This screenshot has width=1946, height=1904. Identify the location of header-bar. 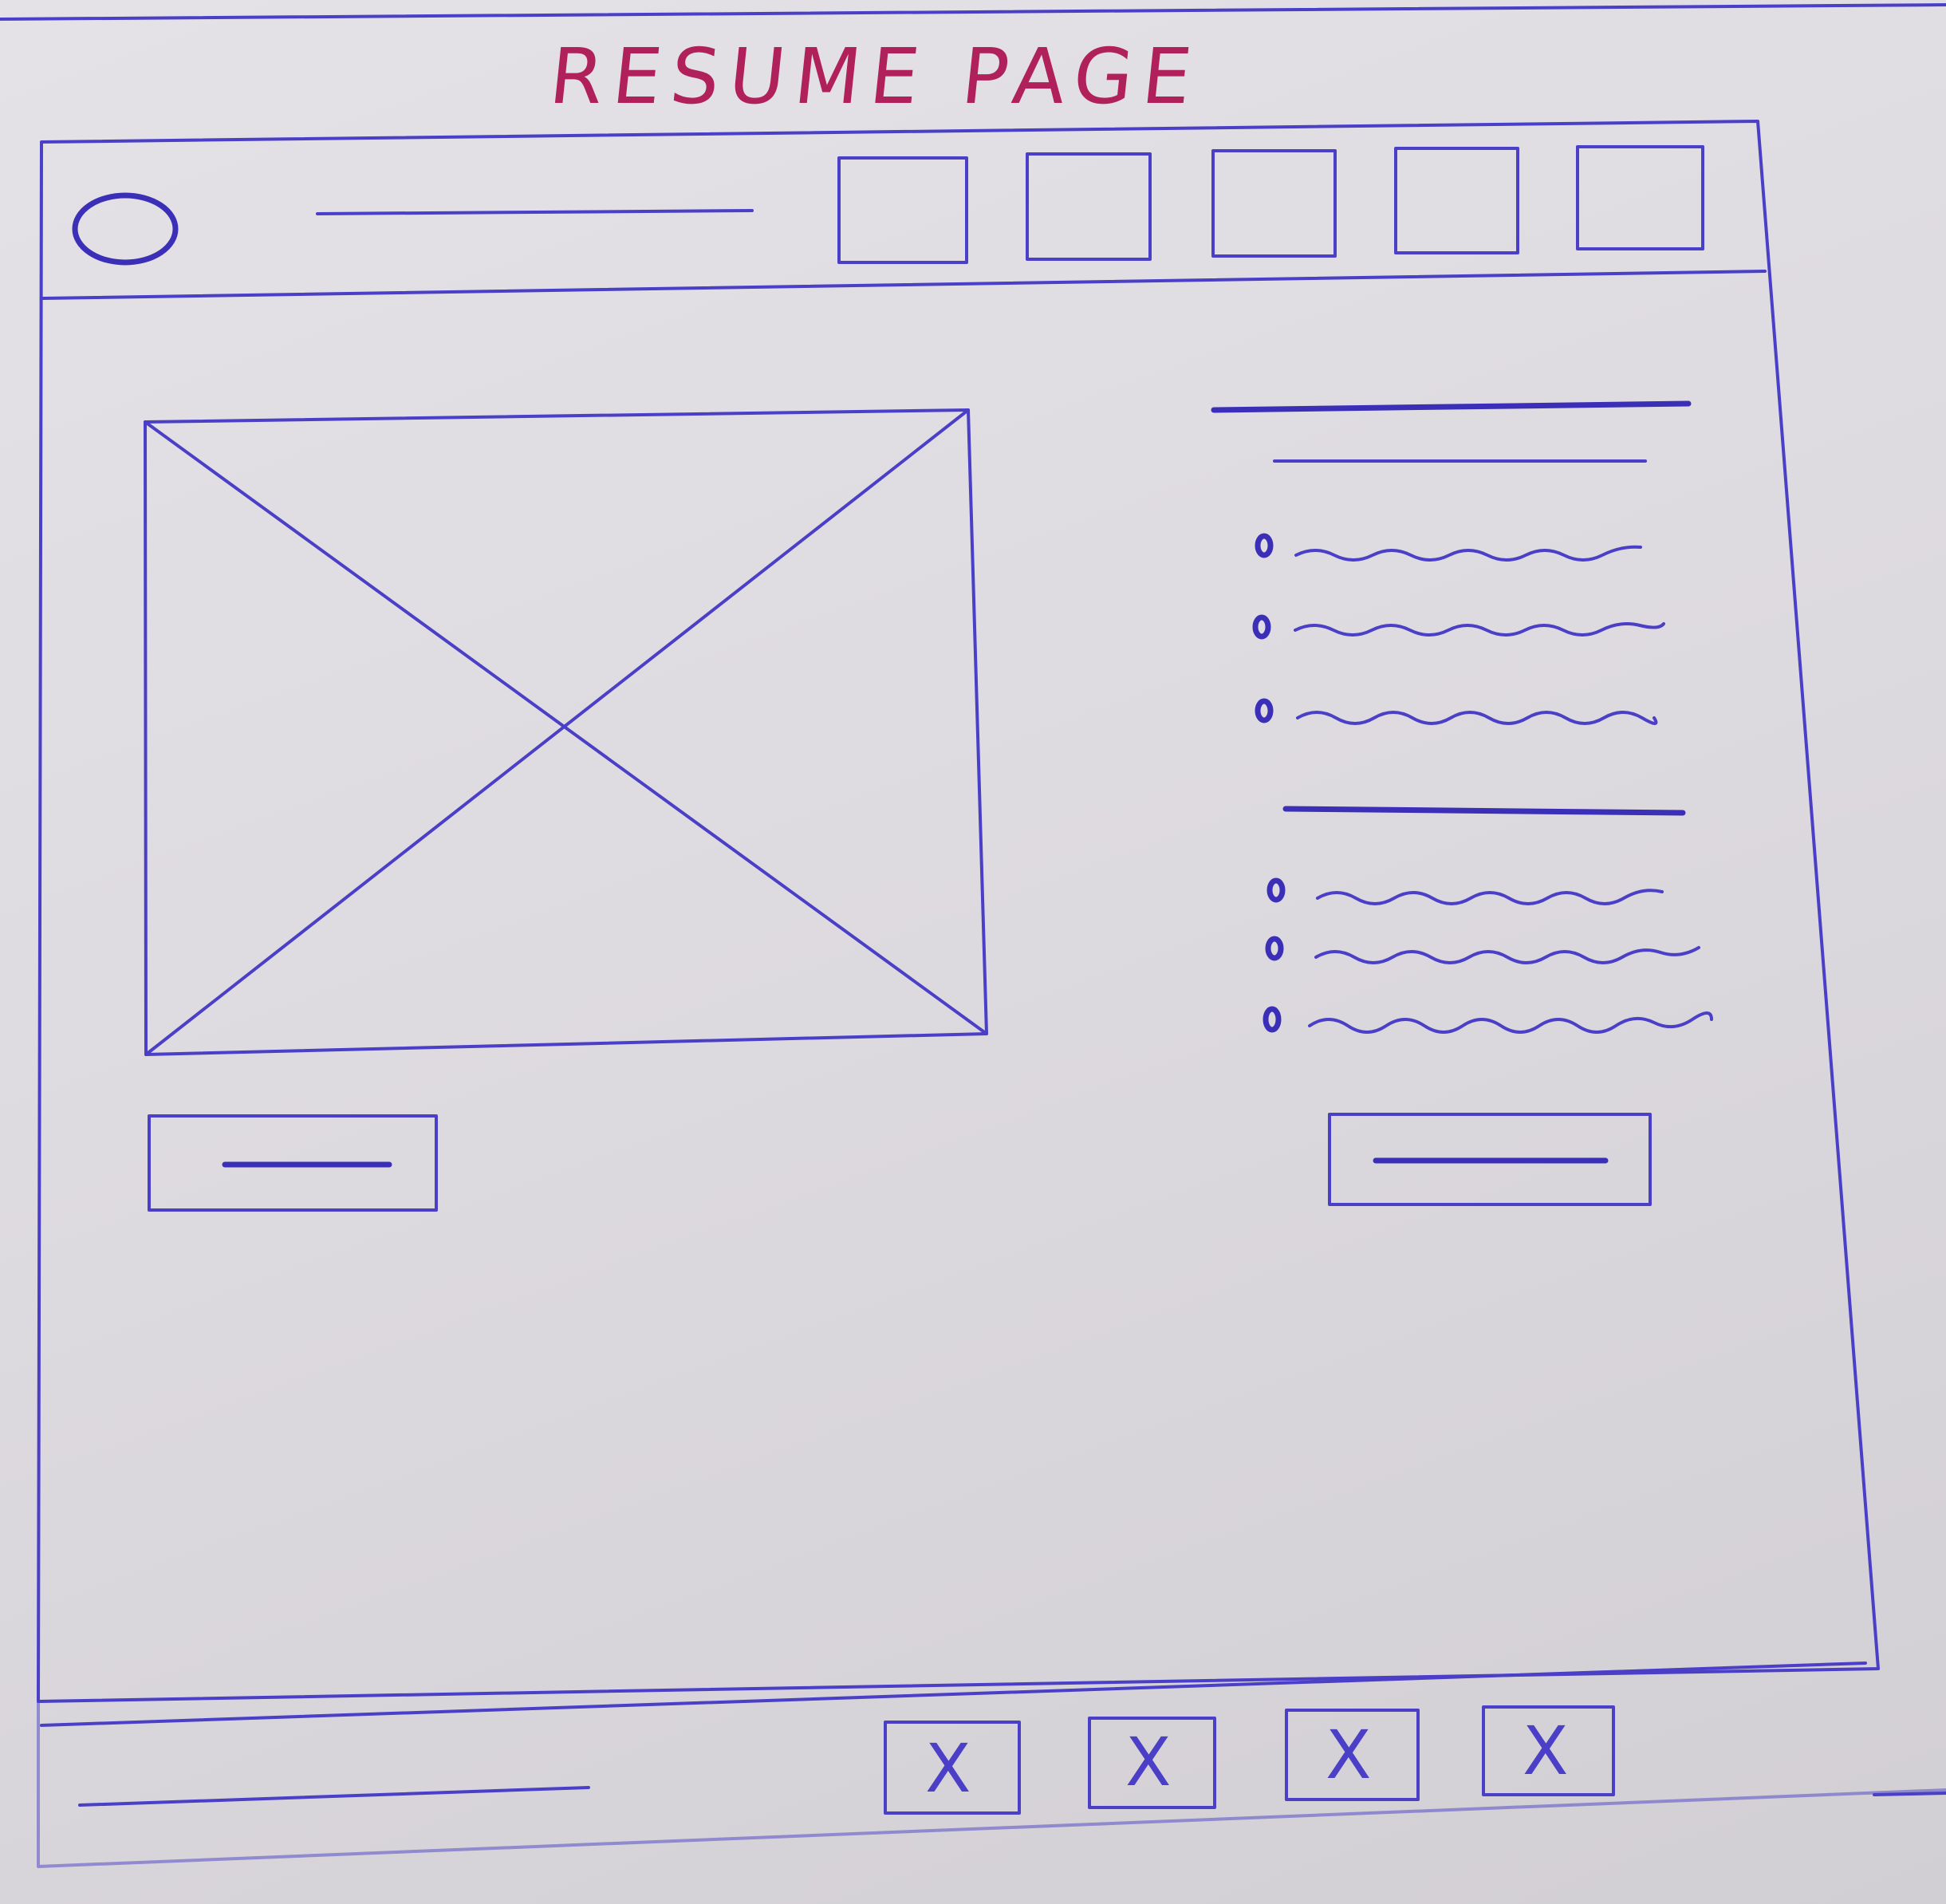
(904, 222).